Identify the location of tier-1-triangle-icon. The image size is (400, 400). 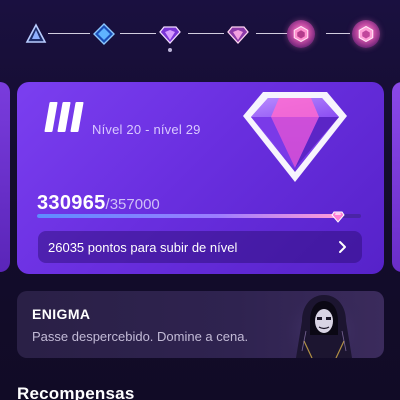
(36, 34).